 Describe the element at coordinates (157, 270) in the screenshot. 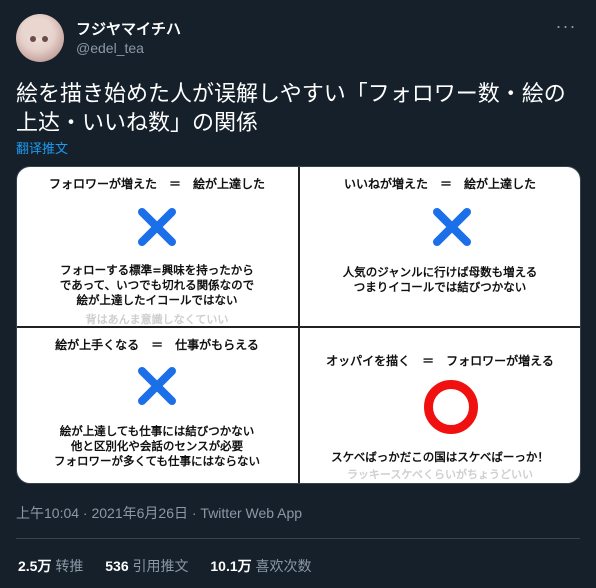

I see `panel-body-line: フォローする標準=興味を持ったから` at that location.